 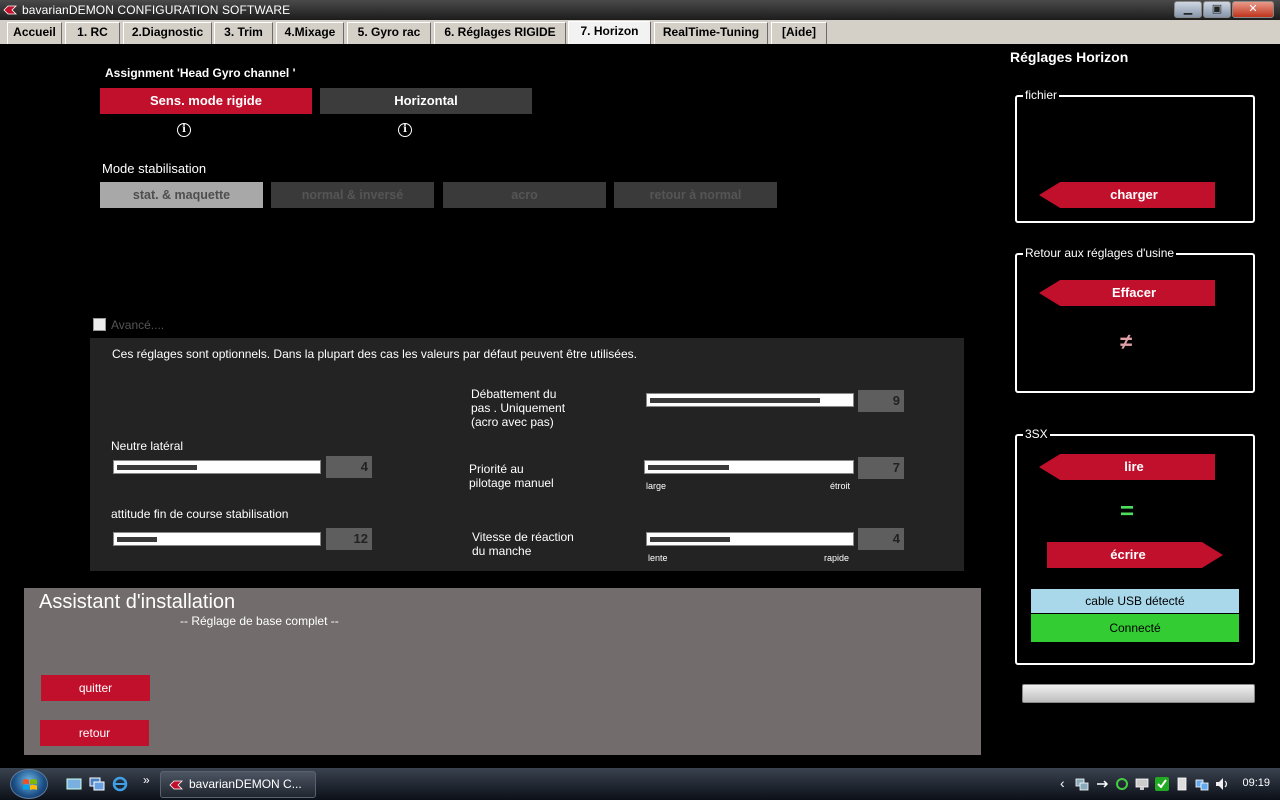 I want to click on priorite-min-label: large, so click(x=656, y=486).